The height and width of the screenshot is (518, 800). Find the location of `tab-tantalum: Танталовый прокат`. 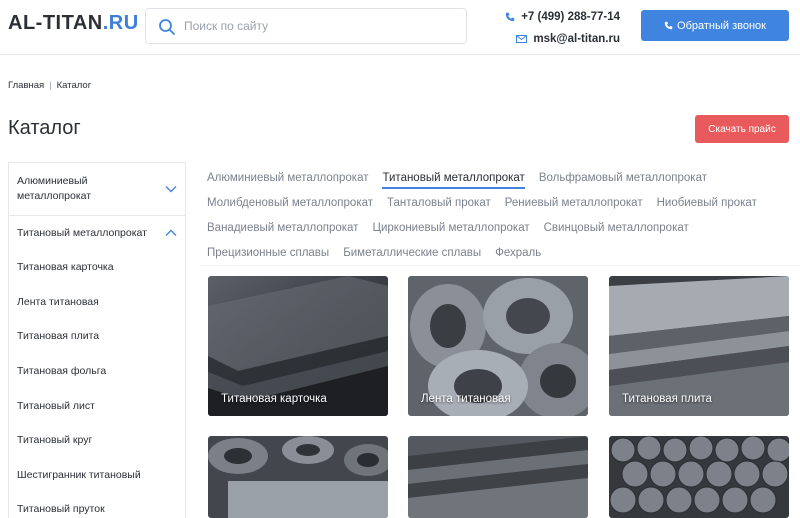

tab-tantalum: Танталовый прокат is located at coordinates (439, 203).